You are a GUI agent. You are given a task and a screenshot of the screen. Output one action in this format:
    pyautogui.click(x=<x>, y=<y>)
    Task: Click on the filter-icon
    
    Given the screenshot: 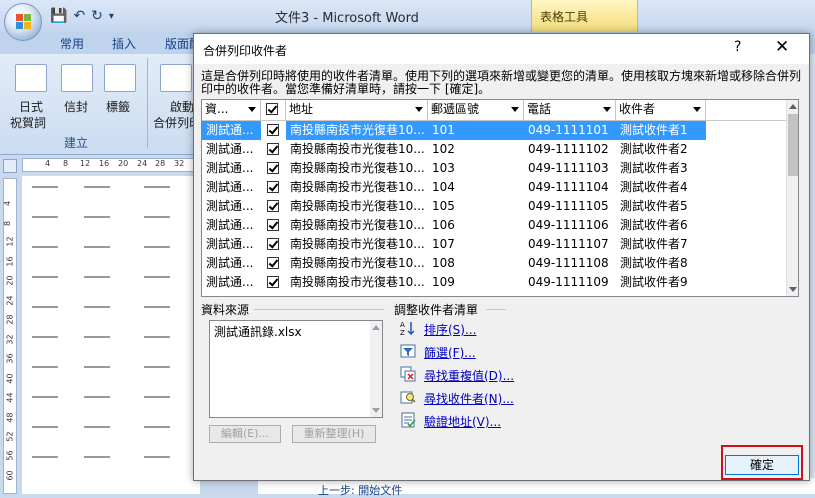 What is the action you would take?
    pyautogui.click(x=408, y=351)
    